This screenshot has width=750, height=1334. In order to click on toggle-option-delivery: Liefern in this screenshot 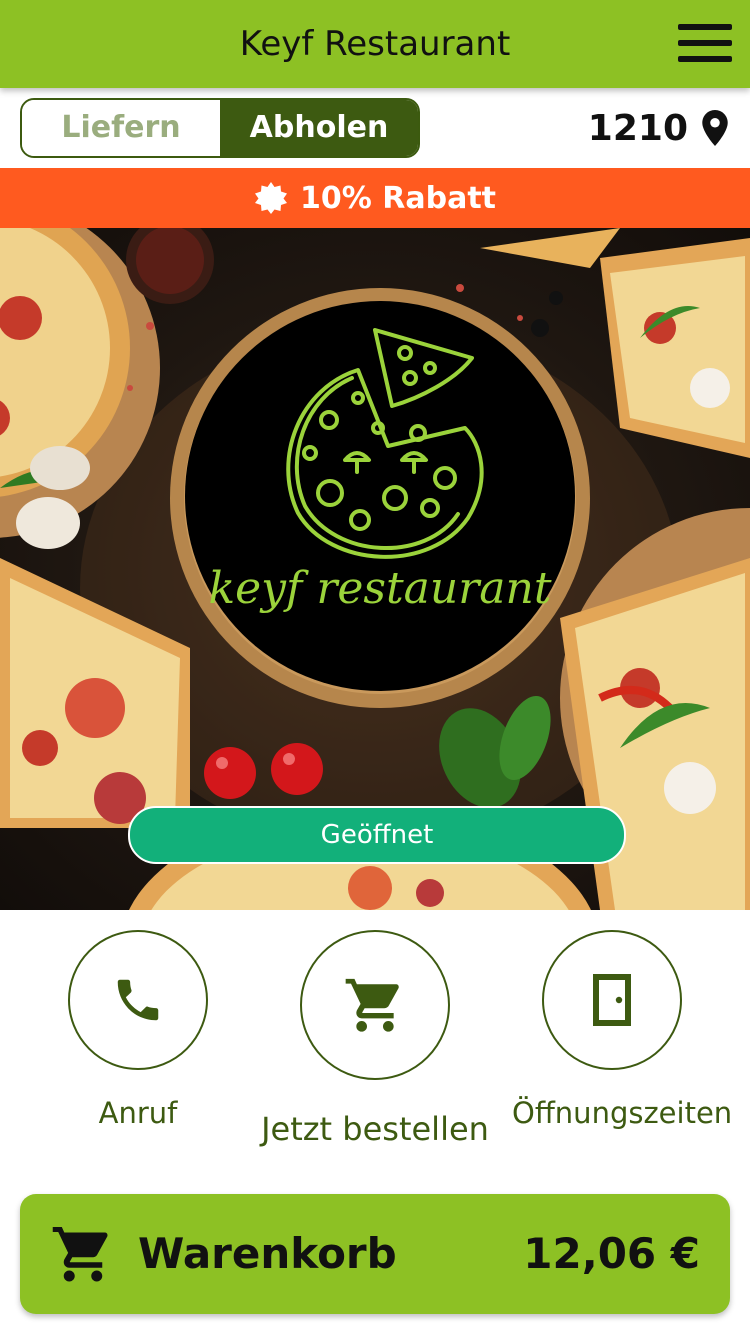, I will do `click(121, 128)`.